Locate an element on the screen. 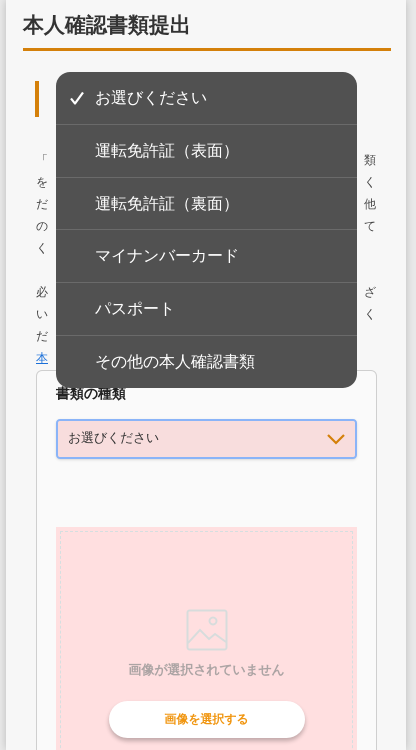  text-fragment: ざ is located at coordinates (370, 292).